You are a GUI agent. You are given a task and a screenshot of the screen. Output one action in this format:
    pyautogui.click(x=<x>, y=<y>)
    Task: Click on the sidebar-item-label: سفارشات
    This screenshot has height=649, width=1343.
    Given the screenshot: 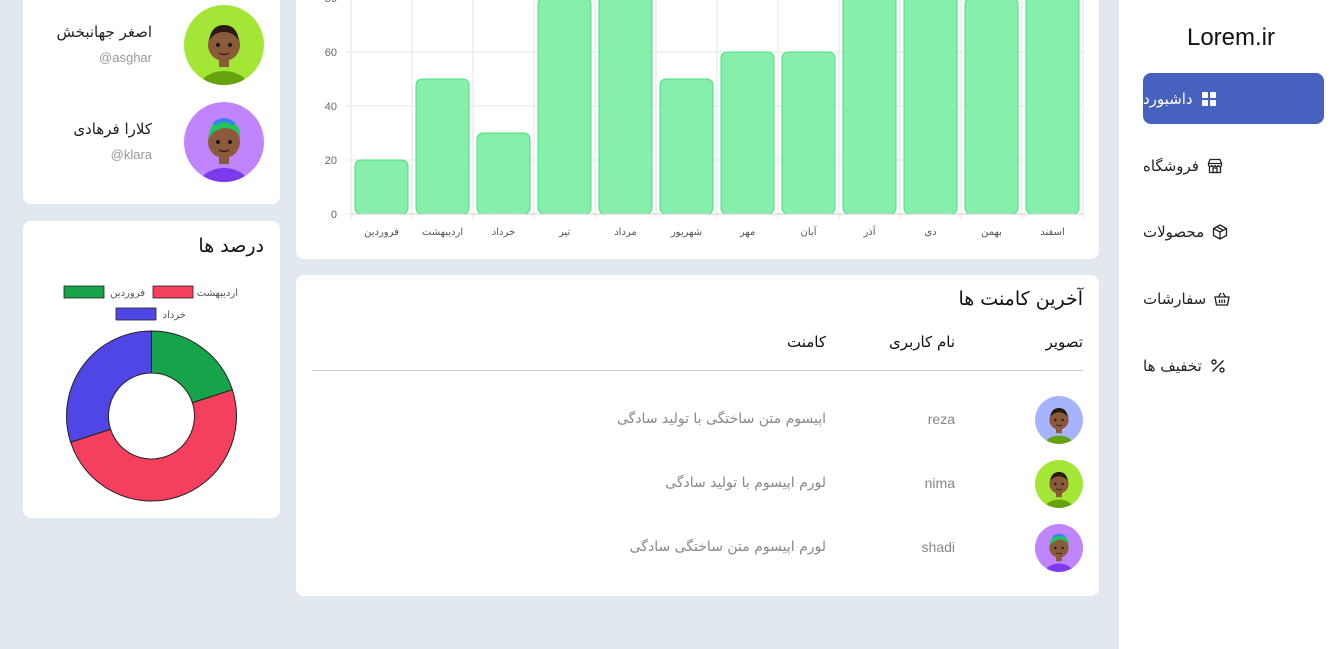 What is the action you would take?
    pyautogui.click(x=1175, y=298)
    